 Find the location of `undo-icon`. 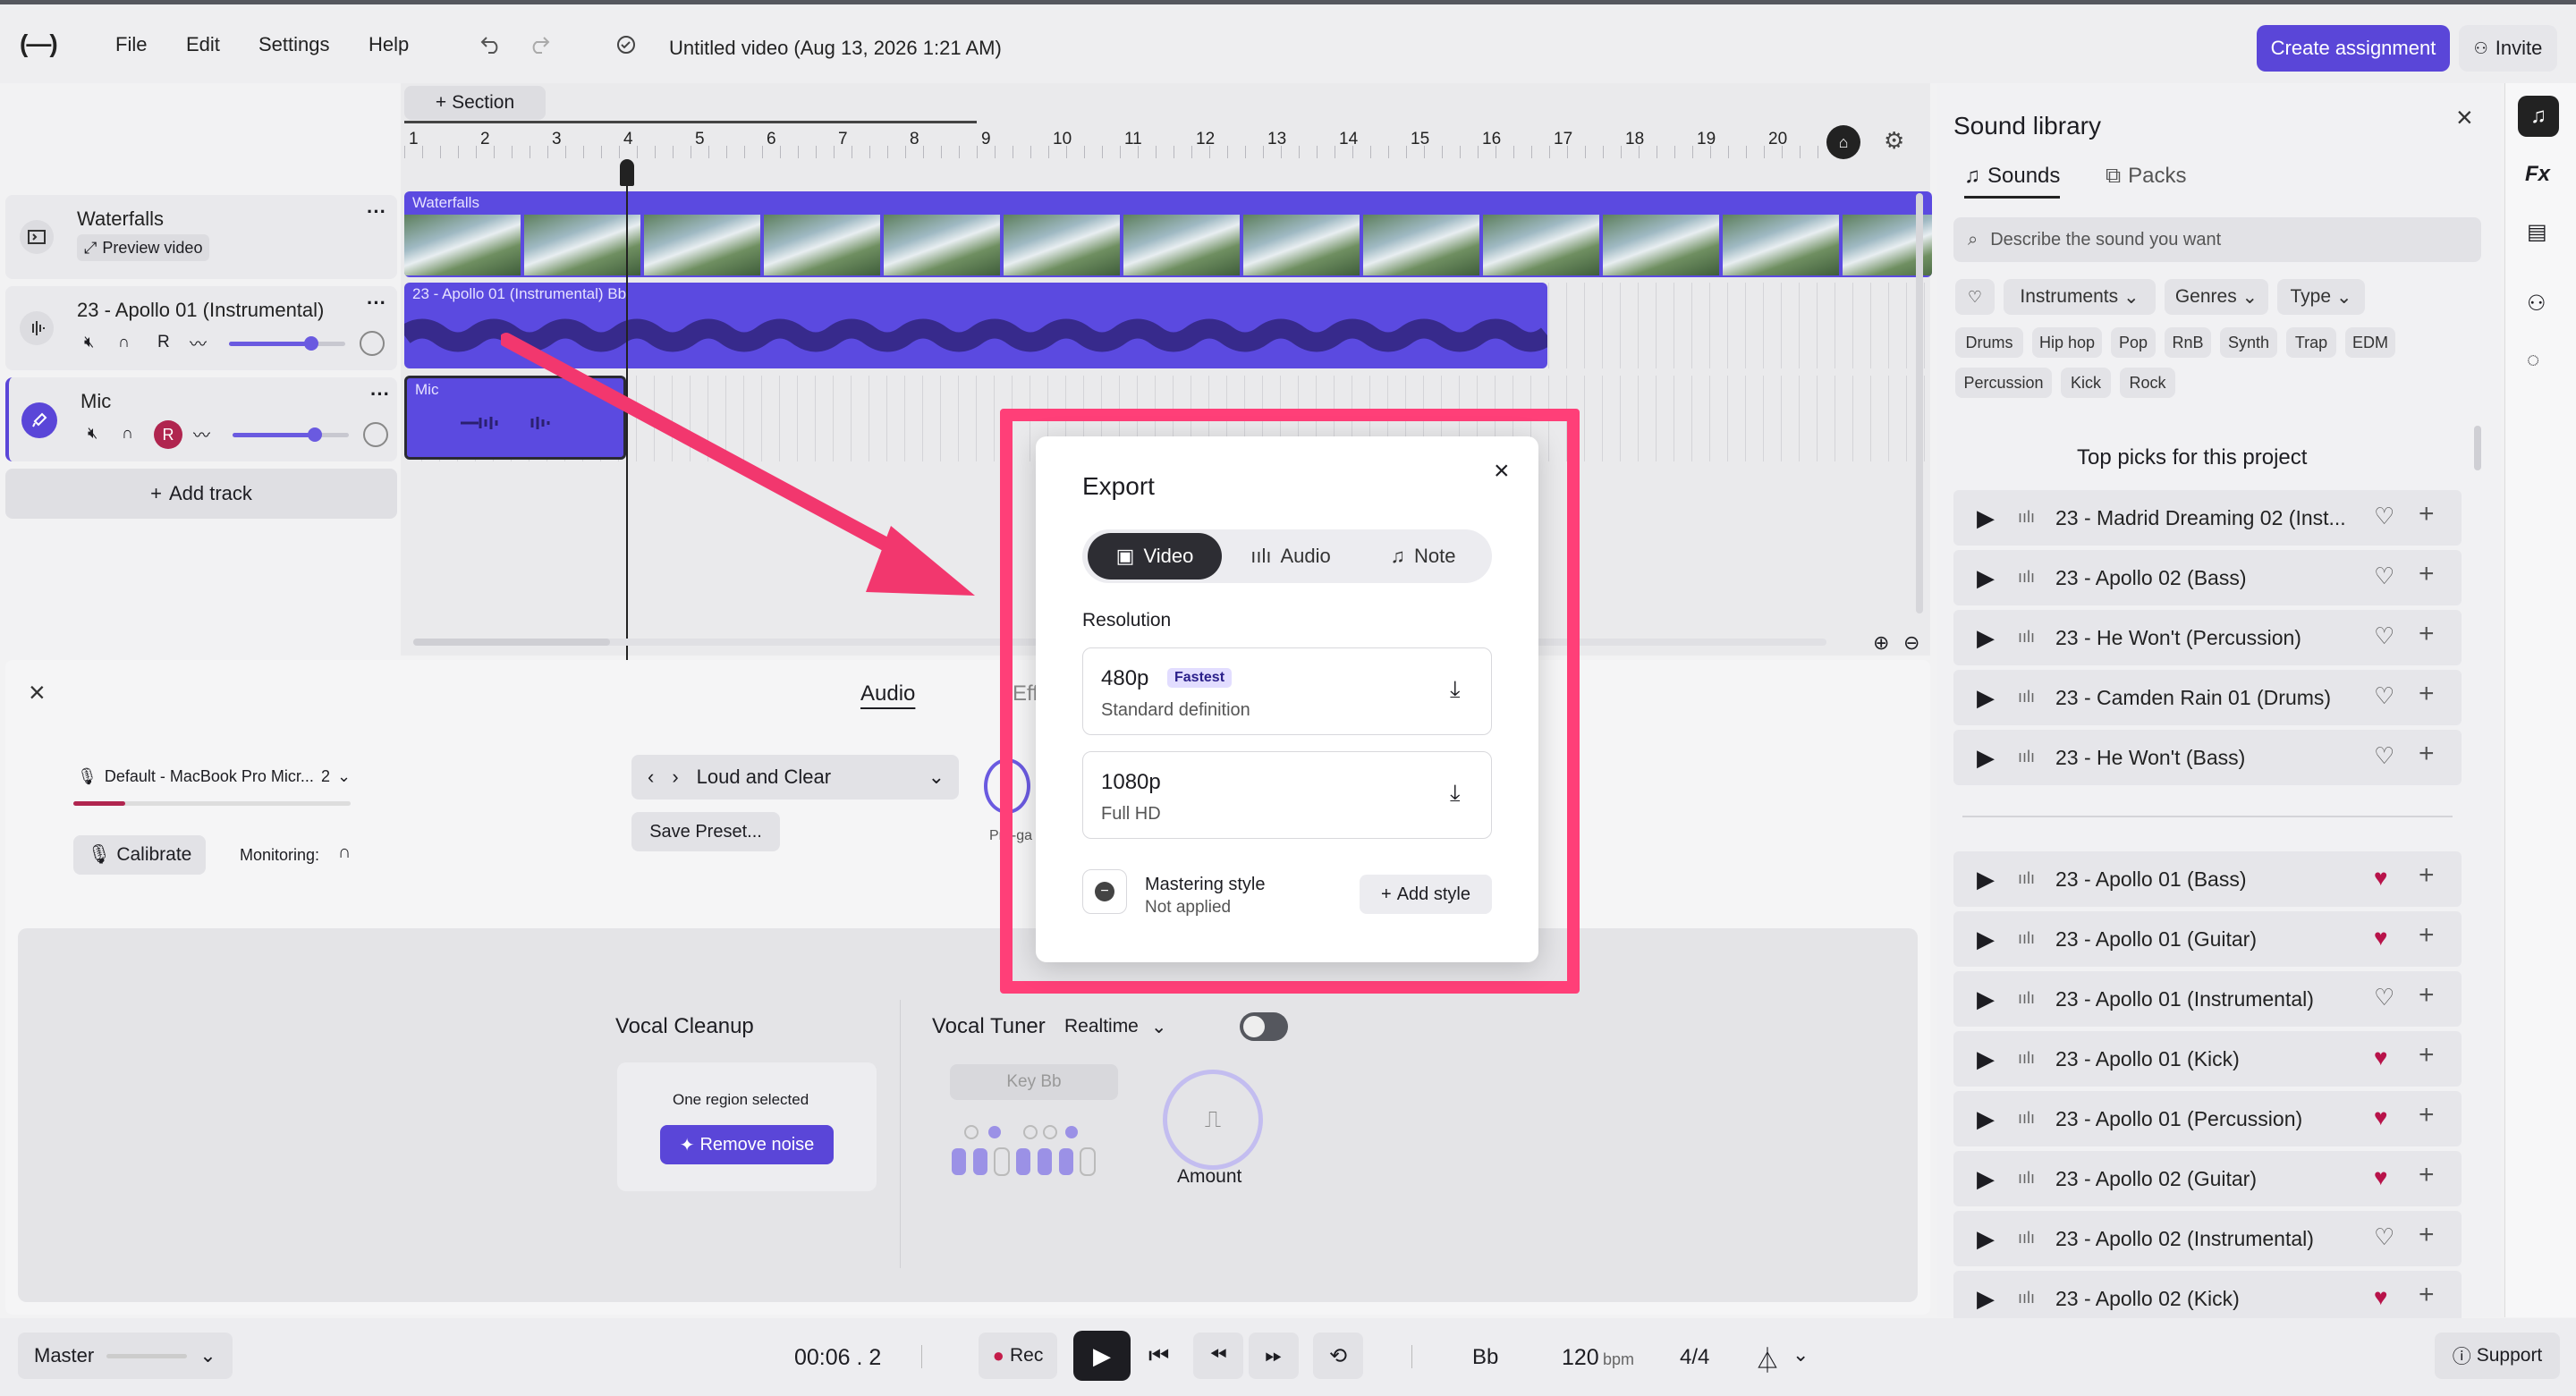

undo-icon is located at coordinates (491, 45).